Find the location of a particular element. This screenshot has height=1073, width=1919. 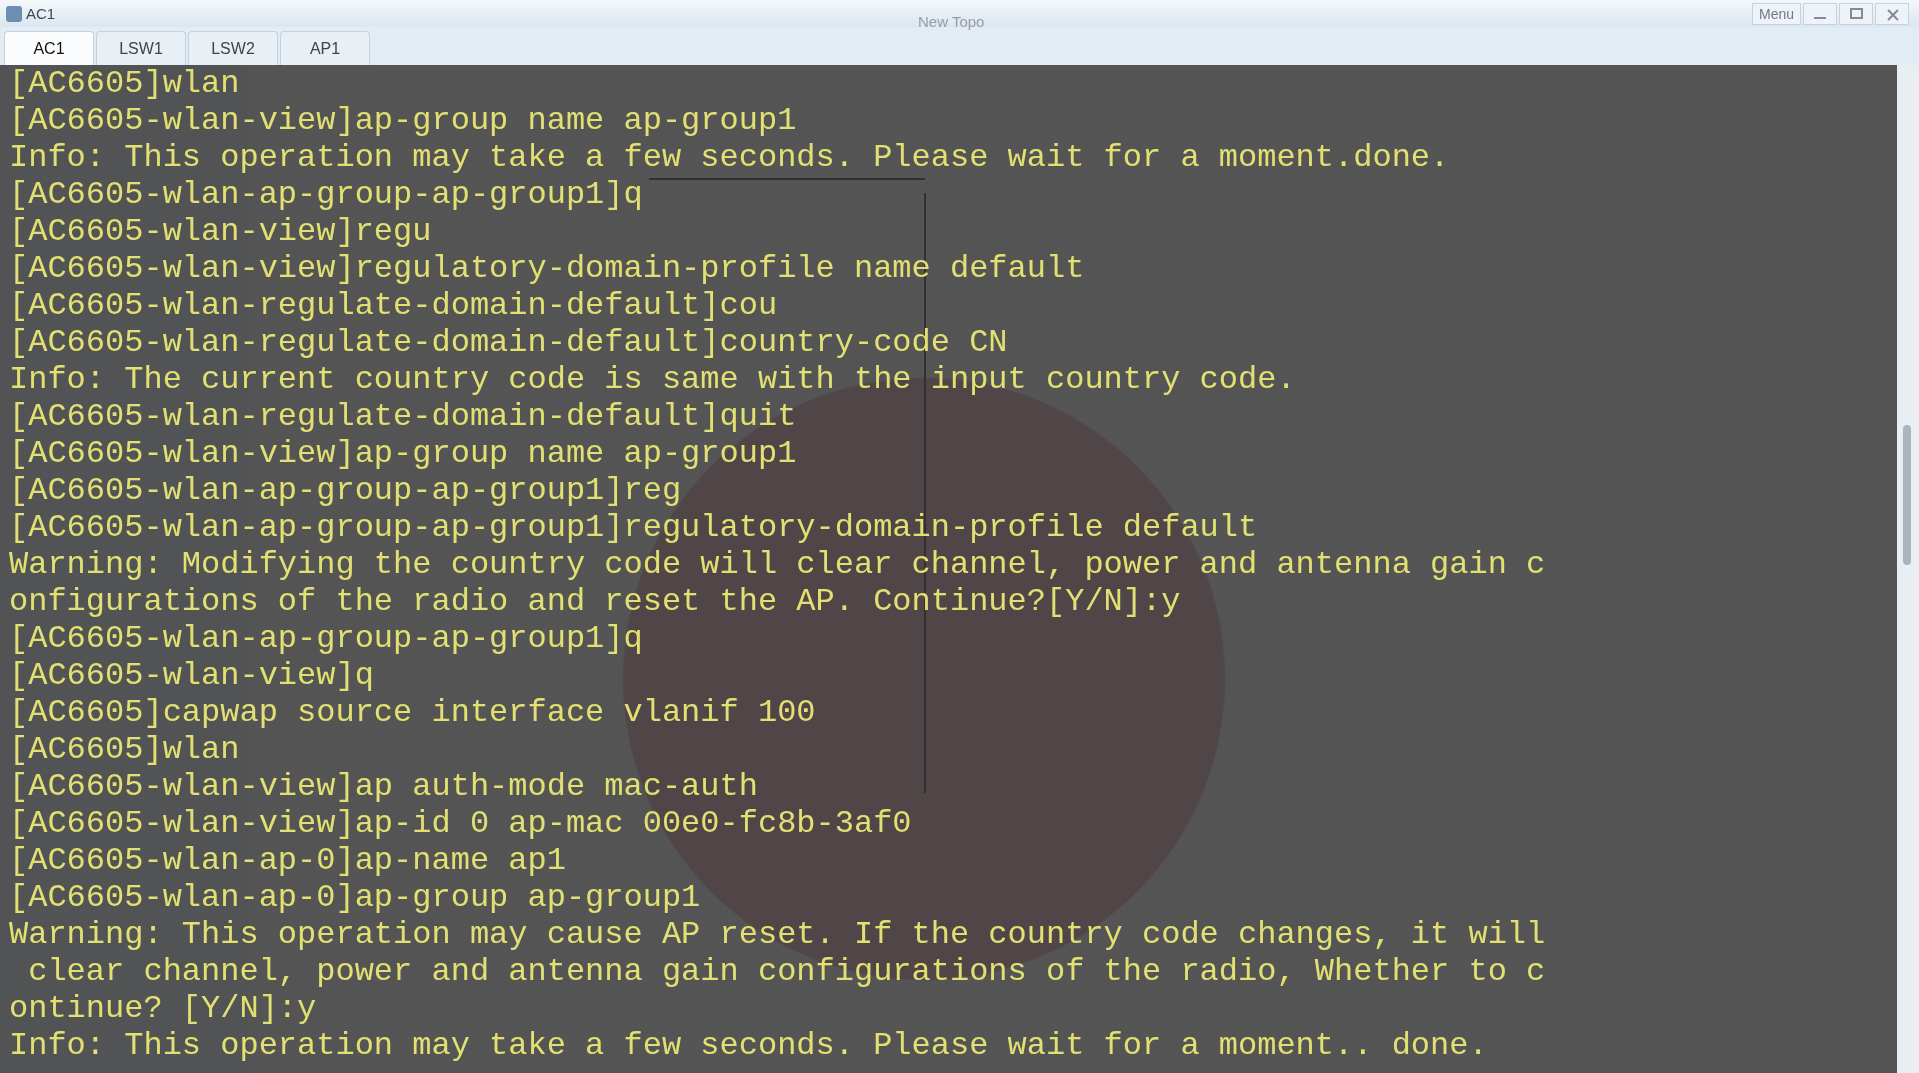

console-line: [AC6605-wlan-view]regu is located at coordinates (220, 231).